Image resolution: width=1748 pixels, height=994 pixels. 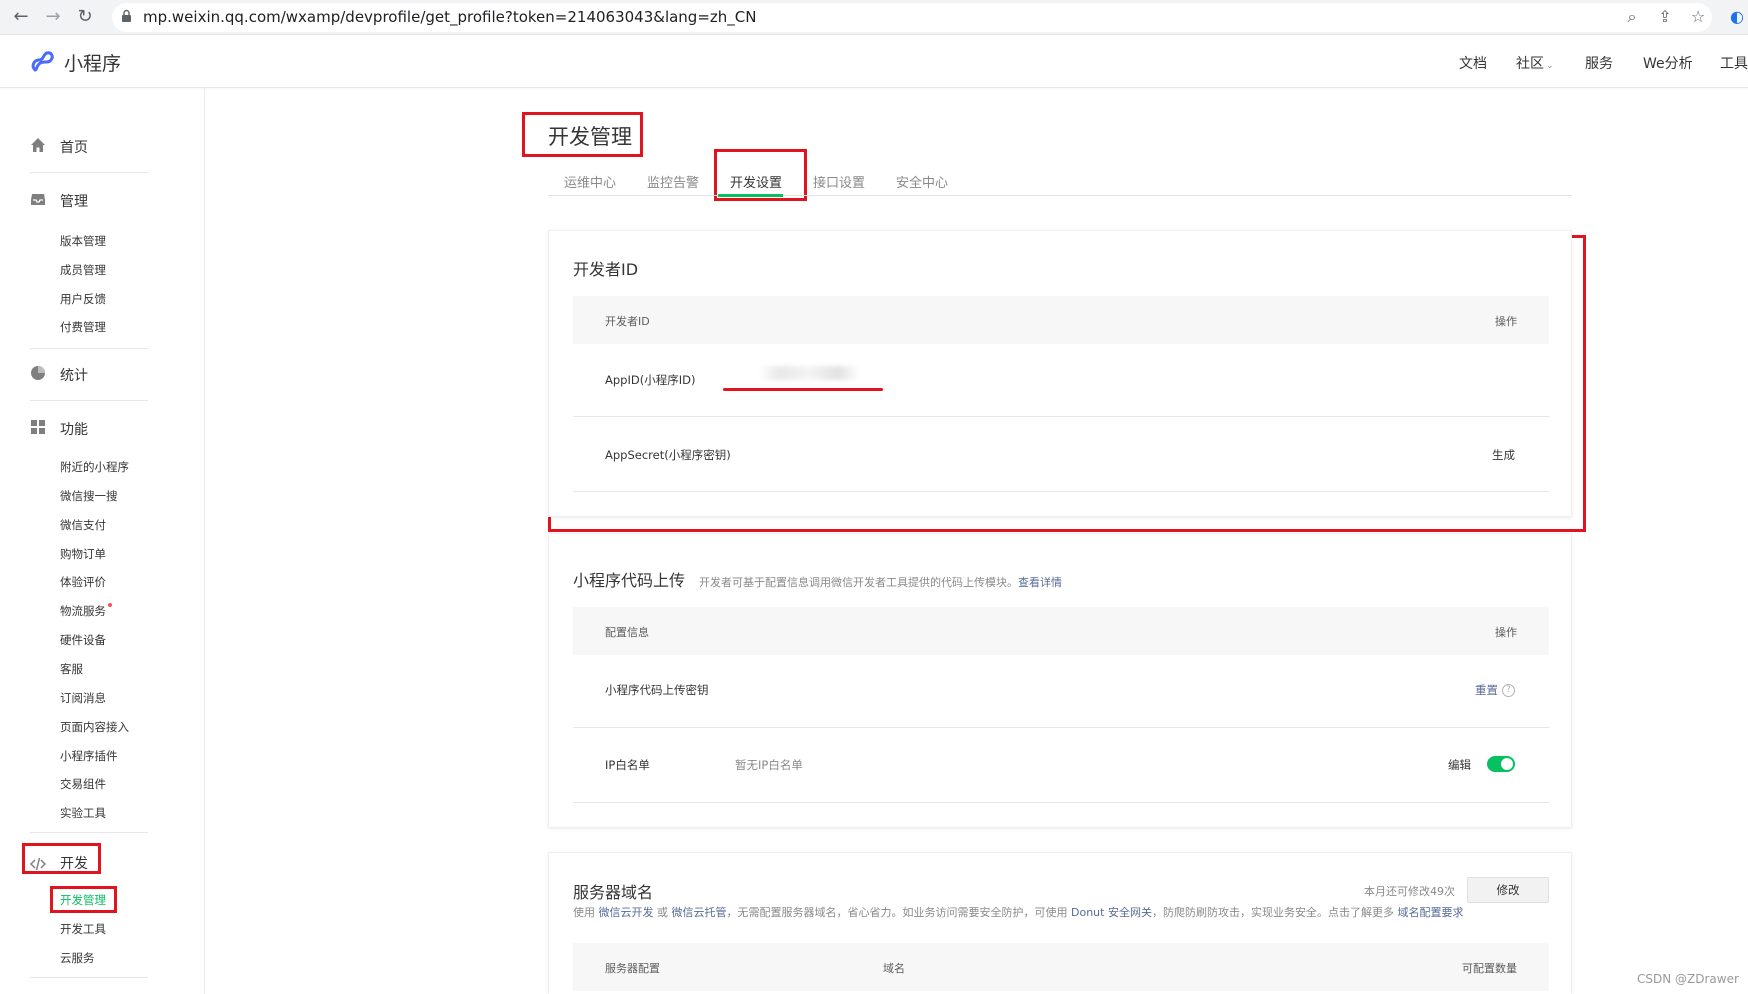 I want to click on sidebar-item-nearby: 附近的小程序, so click(x=94, y=467).